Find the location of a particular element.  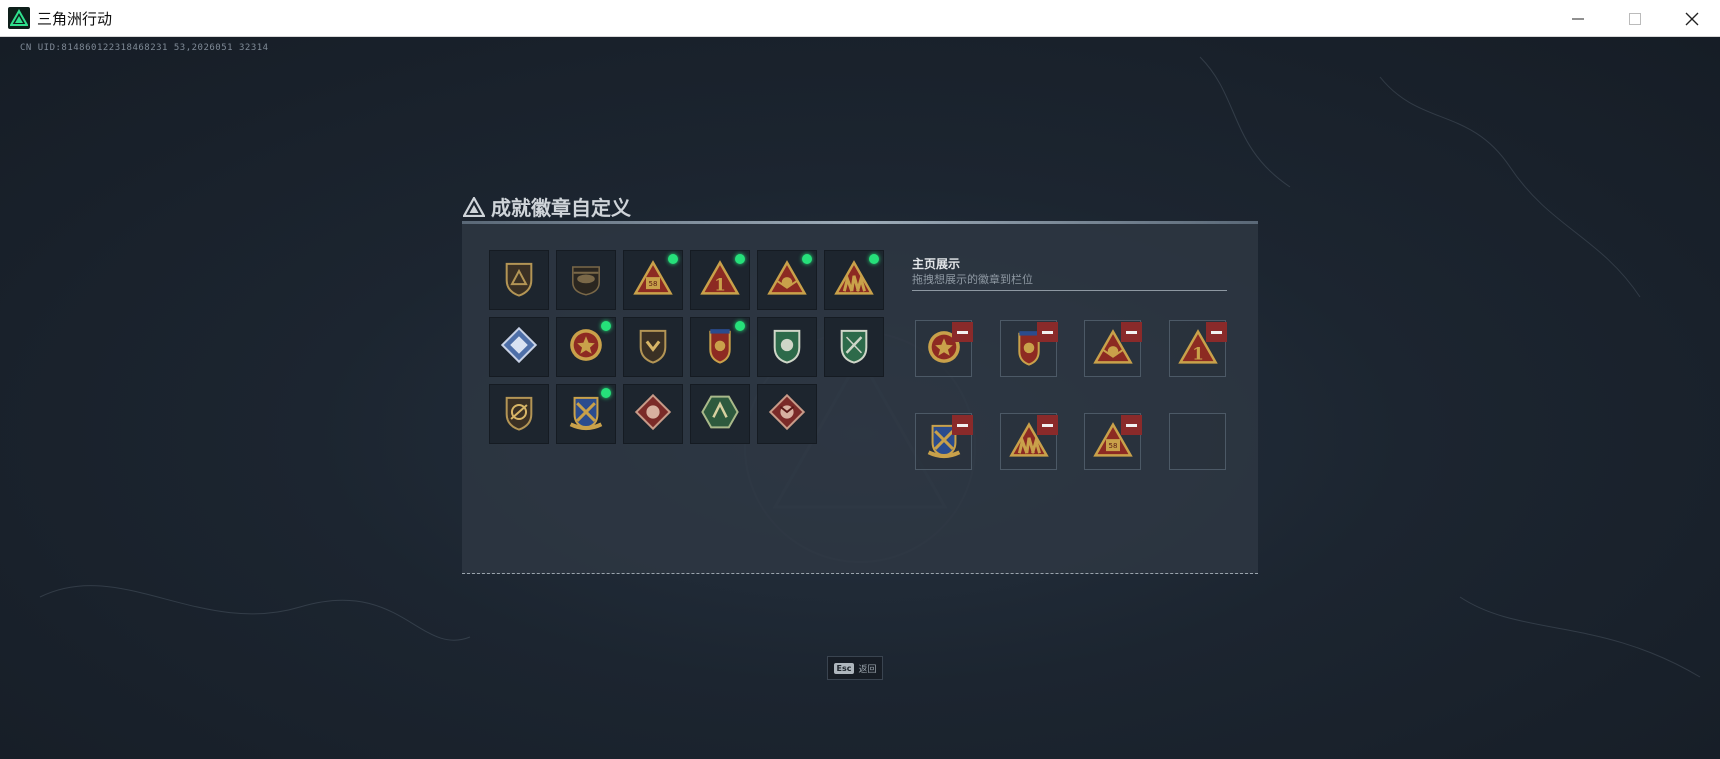

badge-slot-green-crossed-shield is located at coordinates (854, 347).